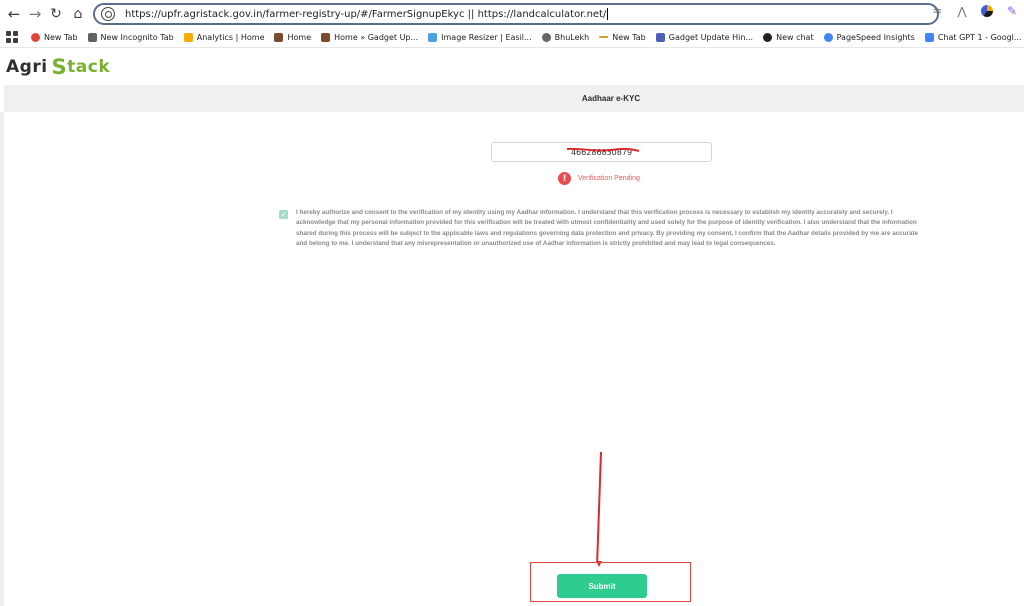 This screenshot has width=1024, height=606. I want to click on site-header: Agri S tack, so click(512, 66).